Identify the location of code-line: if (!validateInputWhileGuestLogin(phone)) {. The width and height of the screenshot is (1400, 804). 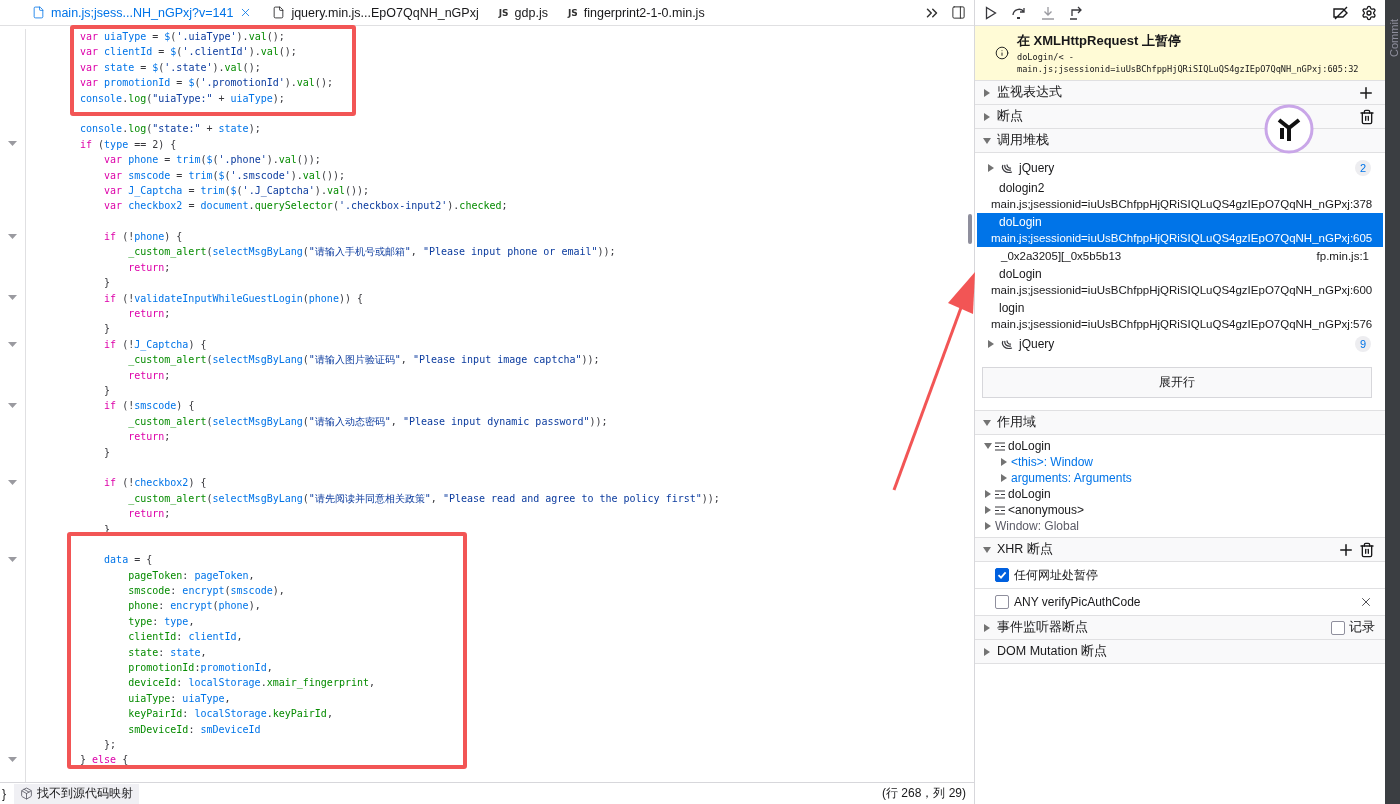
(233, 298).